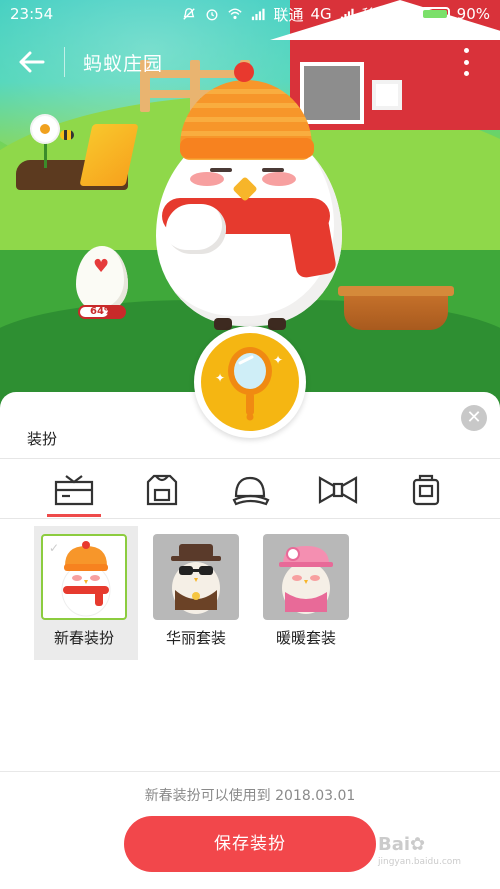 The image size is (500, 889). Describe the element at coordinates (123, 63) in the screenshot. I see `page-title: 蚂蚁庄园` at that location.